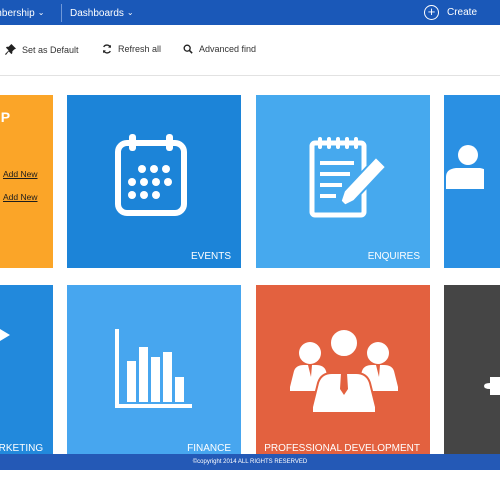  Describe the element at coordinates (17, 13) in the screenshot. I see `nav-membership-label: embership` at that location.